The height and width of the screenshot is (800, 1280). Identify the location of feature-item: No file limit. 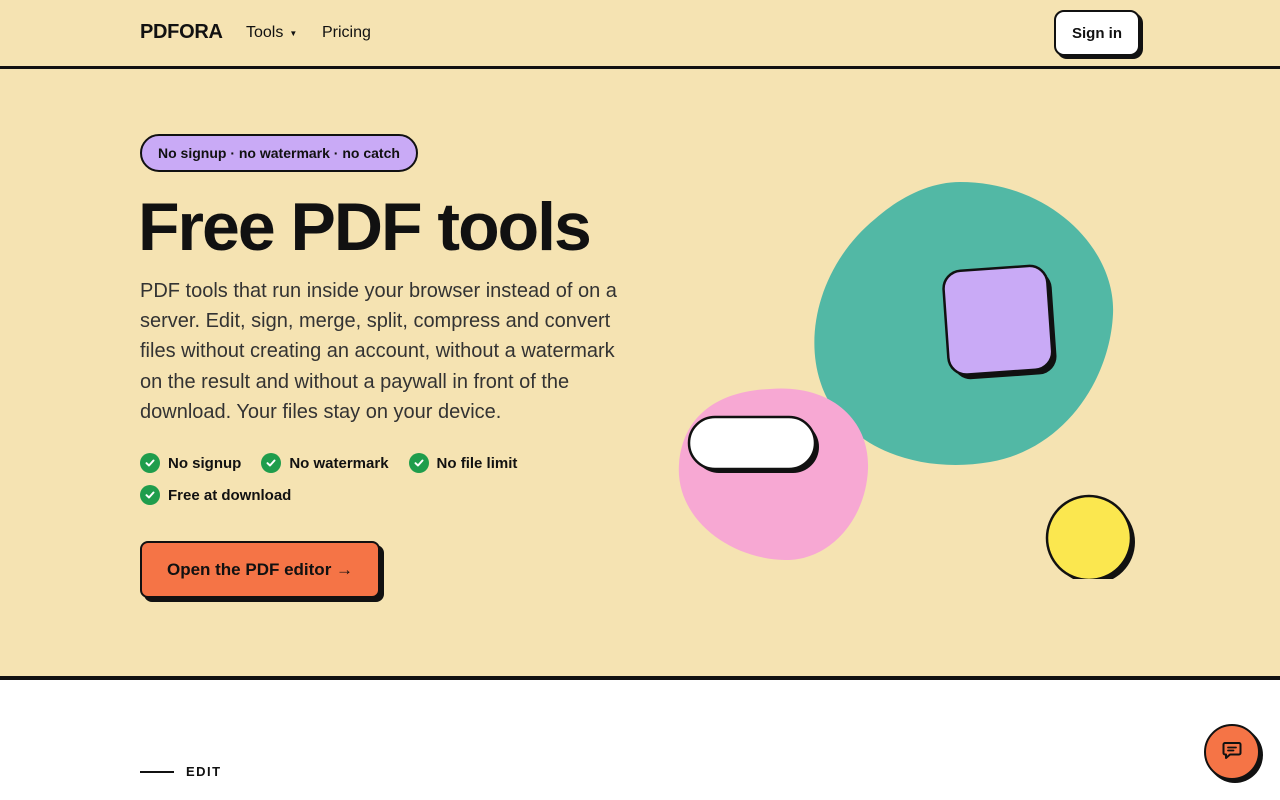
(463, 463).